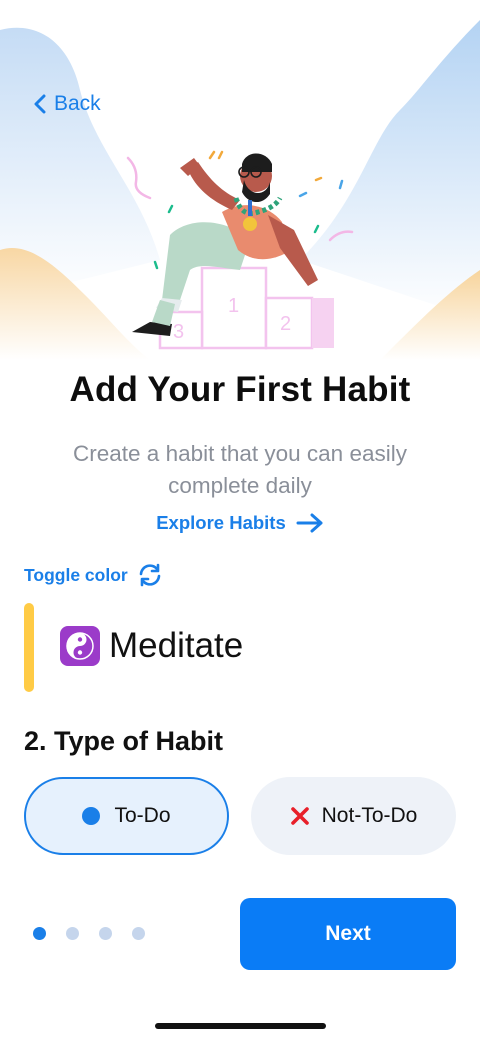  I want to click on cross-icon, so click(300, 816).